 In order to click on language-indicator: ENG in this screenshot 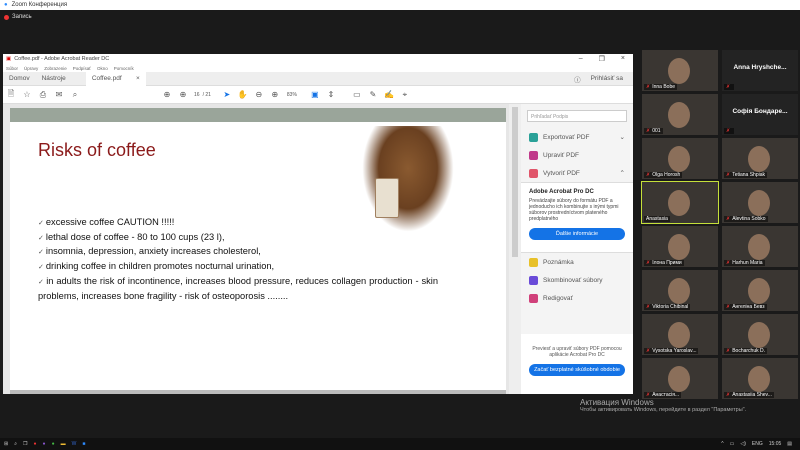, I will do `click(757, 444)`.